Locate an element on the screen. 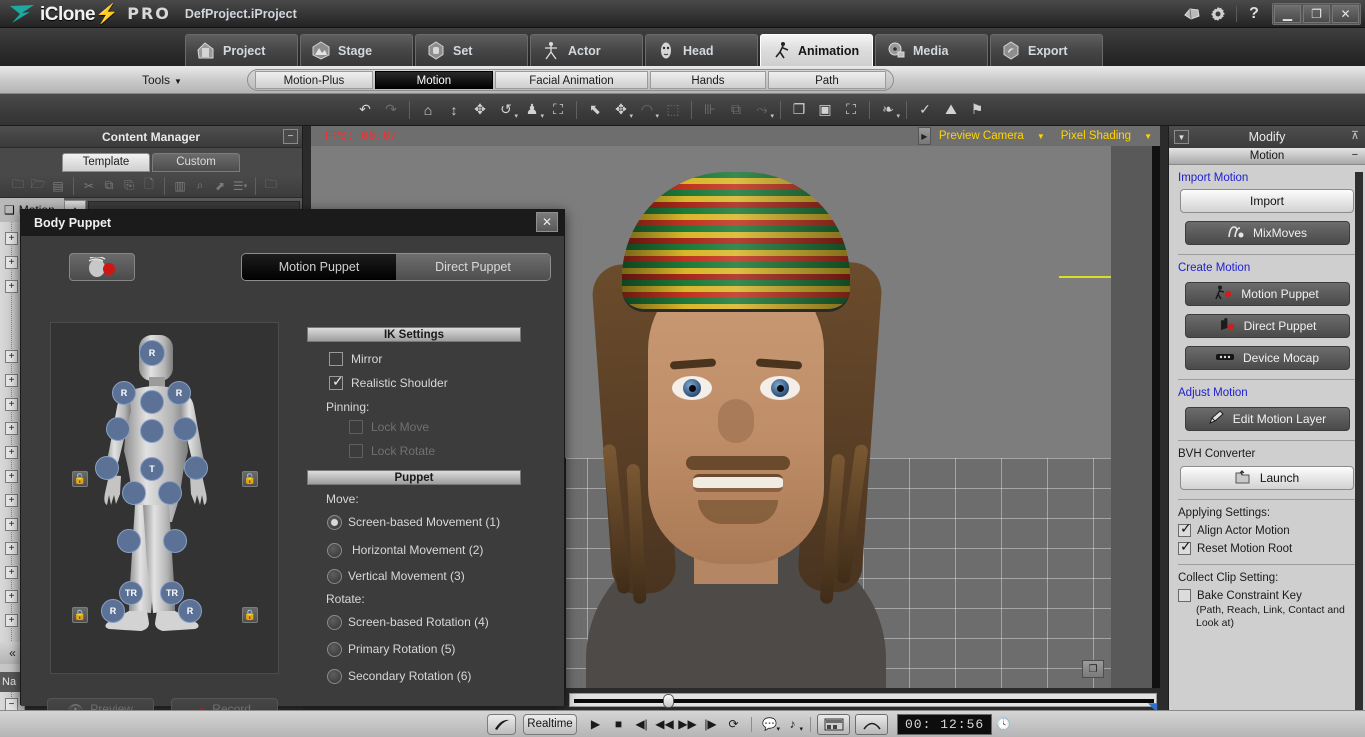  pen-icon is located at coordinates (501, 724).